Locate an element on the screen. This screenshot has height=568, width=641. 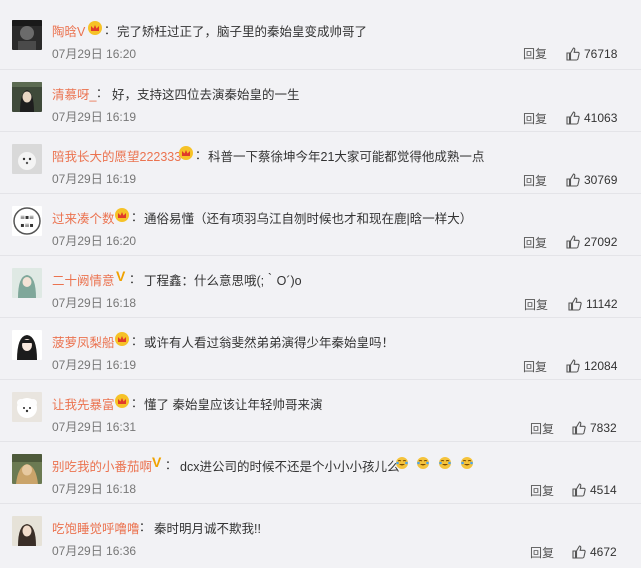
comment-text: 懂了 秦始皇应该让年轻帅哥来演 is located at coordinates (233, 405).